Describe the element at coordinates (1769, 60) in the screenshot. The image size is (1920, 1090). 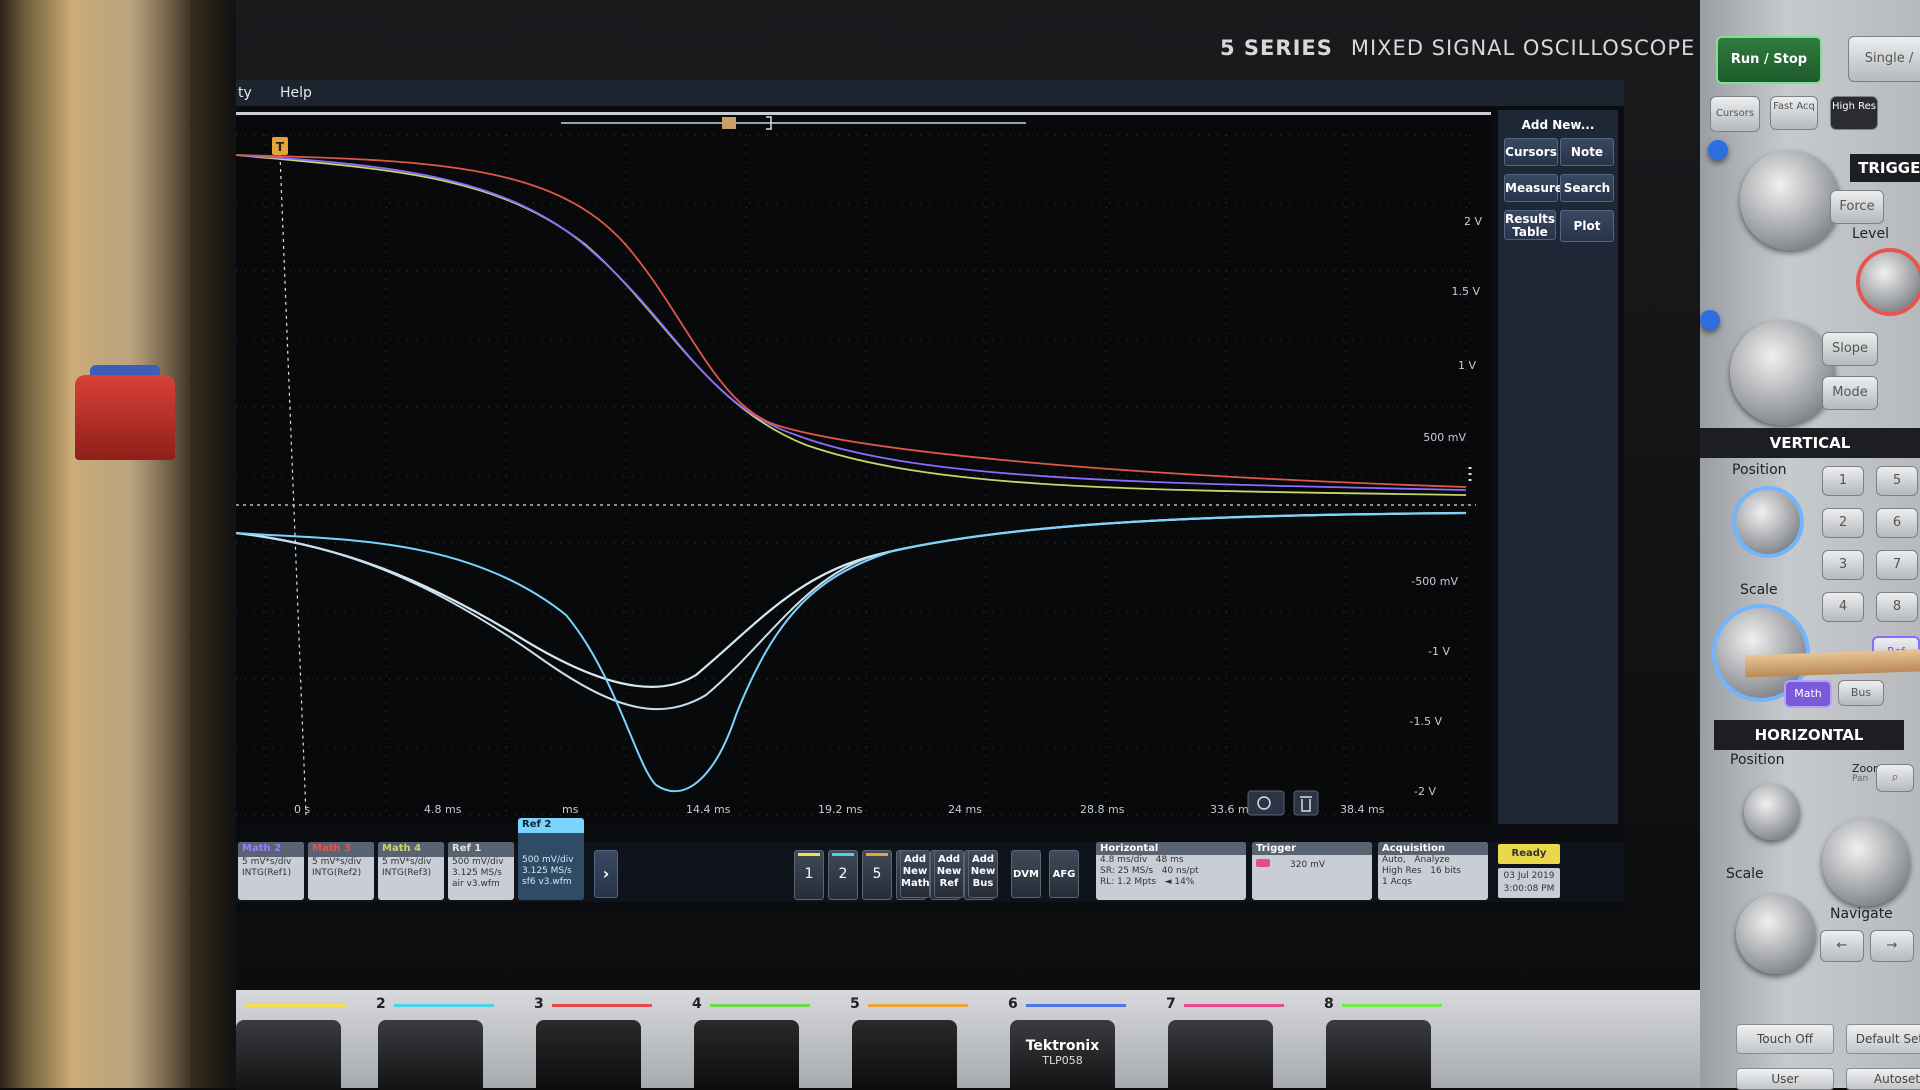
I see `run-stop-button: Run / Stop` at that location.